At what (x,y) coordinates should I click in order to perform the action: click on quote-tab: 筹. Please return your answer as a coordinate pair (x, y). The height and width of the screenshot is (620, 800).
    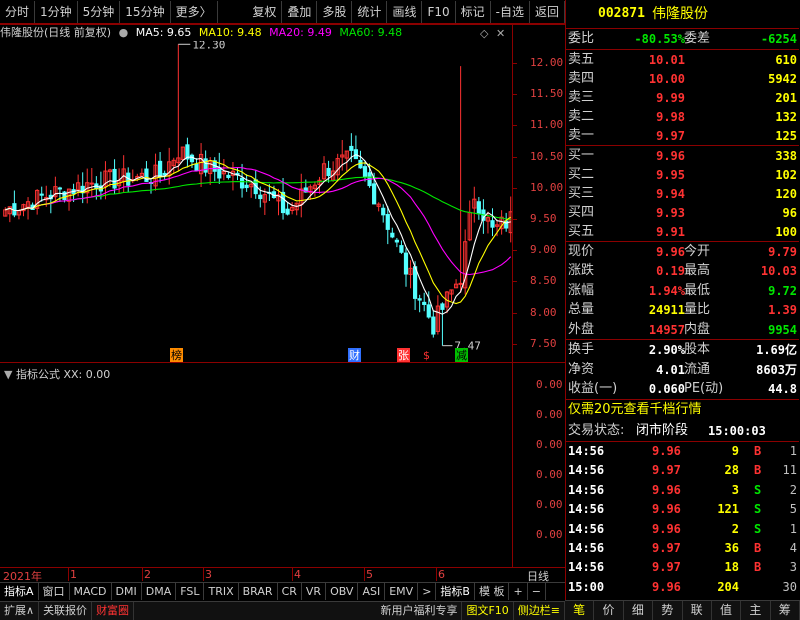
    Looking at the image, I should click on (785, 610).